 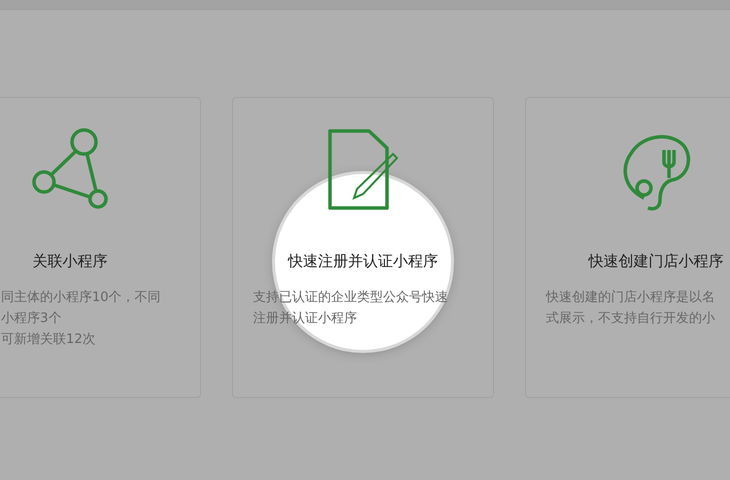 What do you see at coordinates (31, 319) in the screenshot?
I see `card-description: 小程序3个` at bounding box center [31, 319].